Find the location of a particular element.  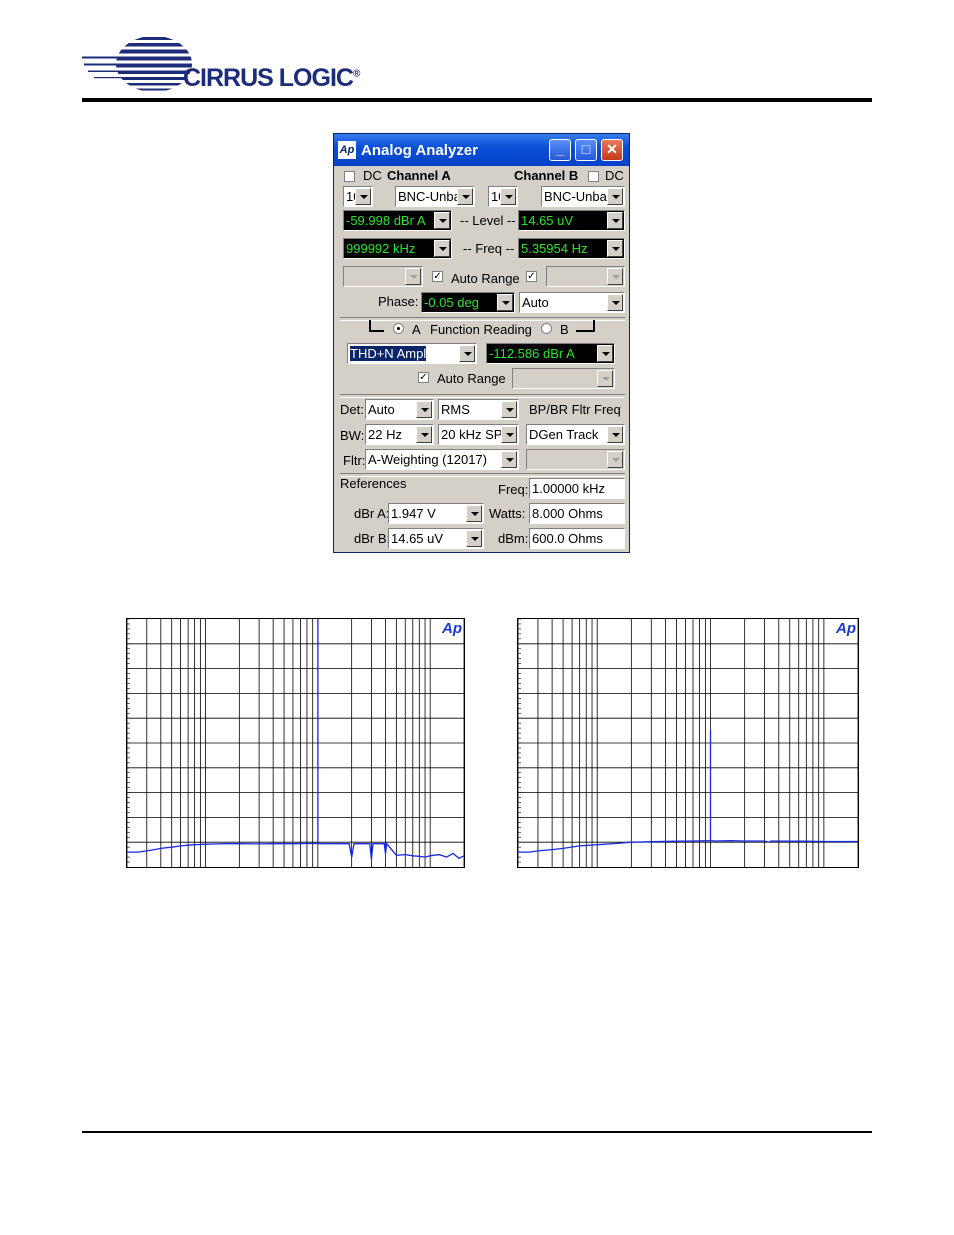

phase-label: Phase: is located at coordinates (398, 301).